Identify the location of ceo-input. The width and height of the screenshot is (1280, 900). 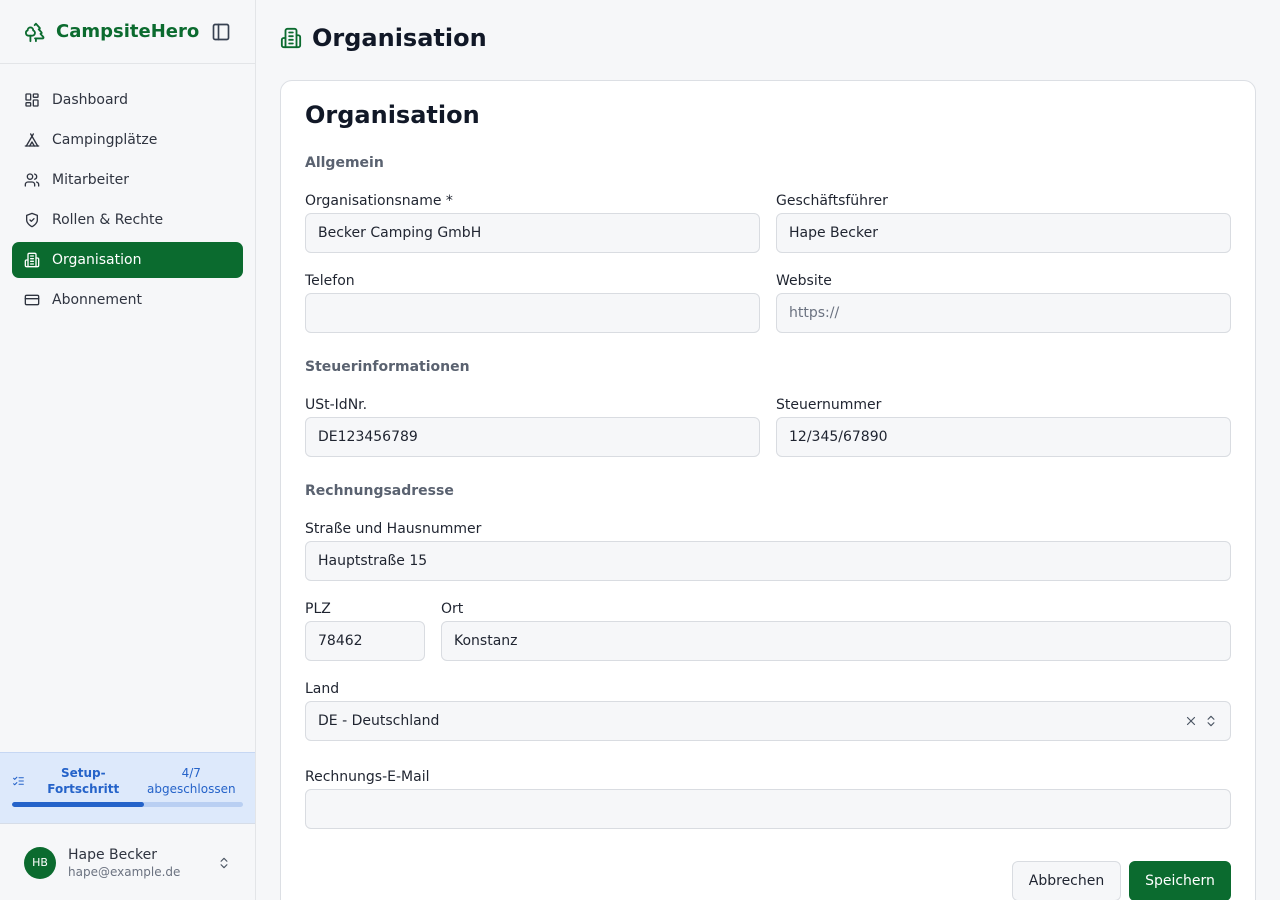
(1003, 233).